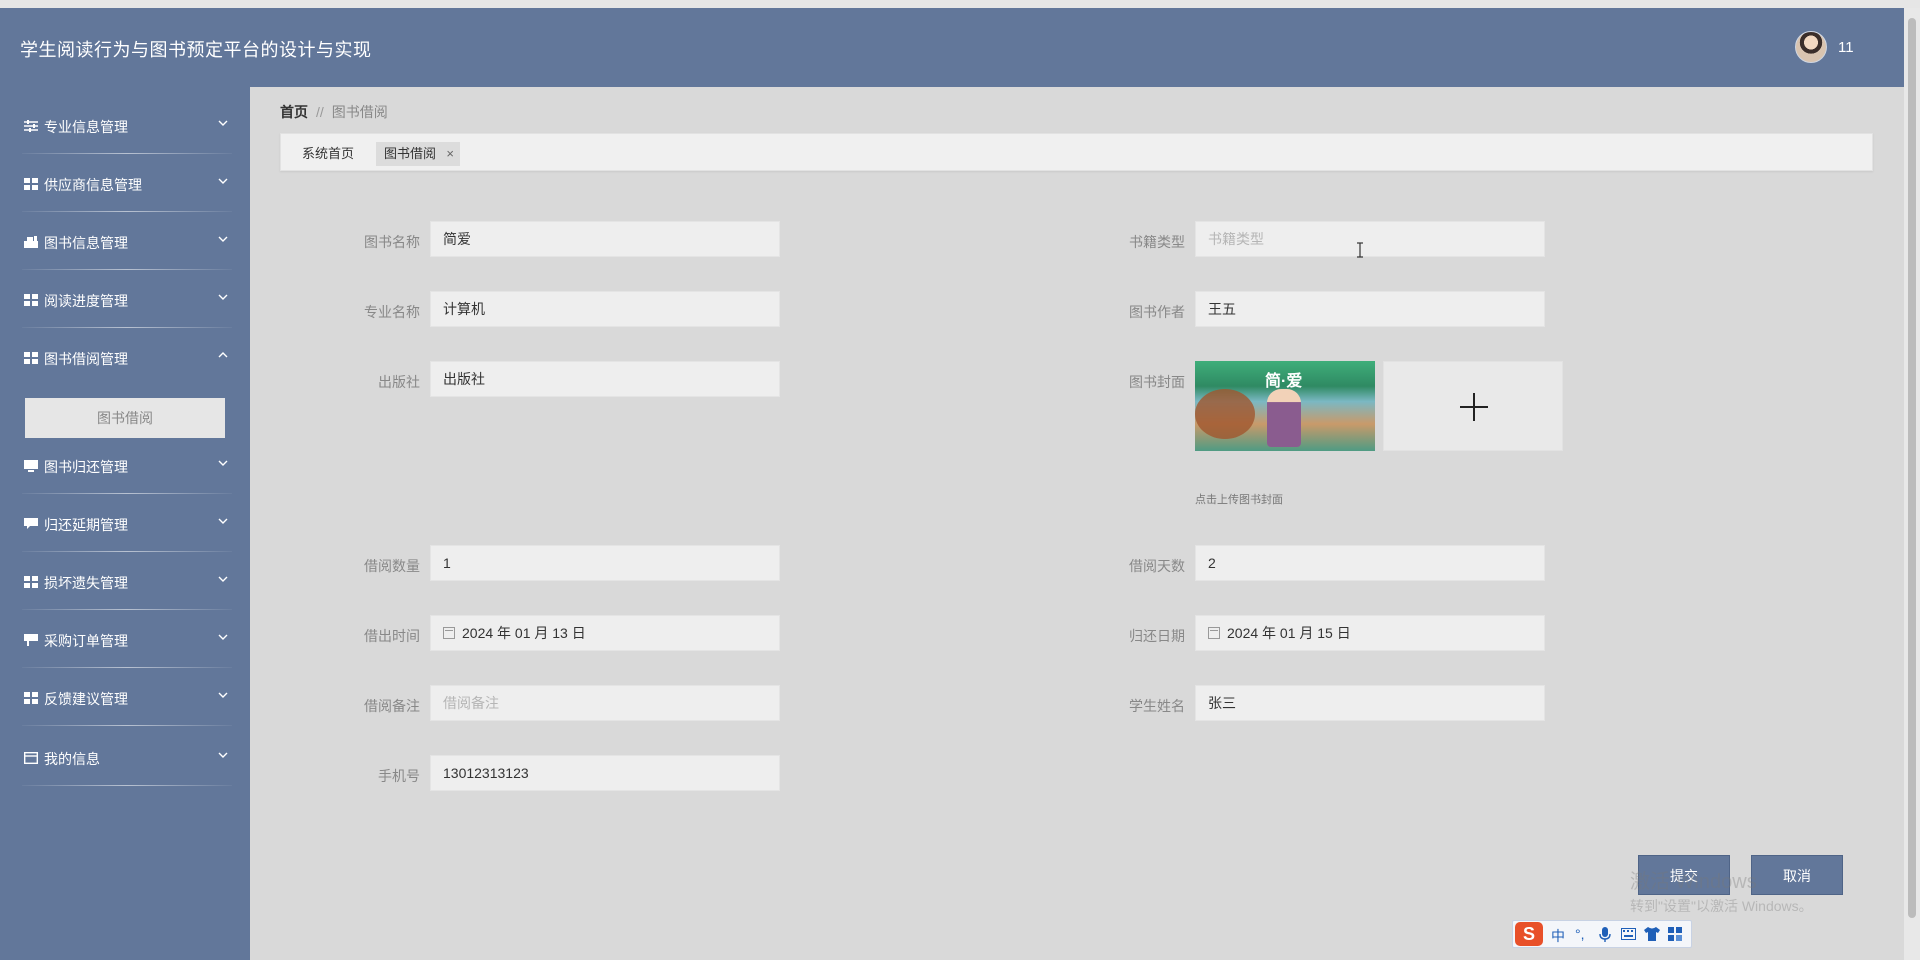  I want to click on app-header: 学生阅读行为与图书预定平台的设计与实现 11, so click(952, 47).